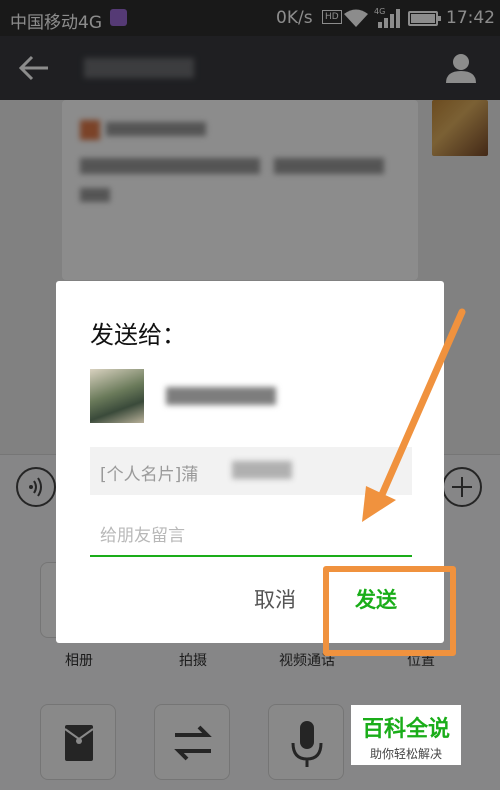 This screenshot has width=500, height=790. I want to click on watermark-logo: 百科全说 助你轻松解决, so click(406, 735).